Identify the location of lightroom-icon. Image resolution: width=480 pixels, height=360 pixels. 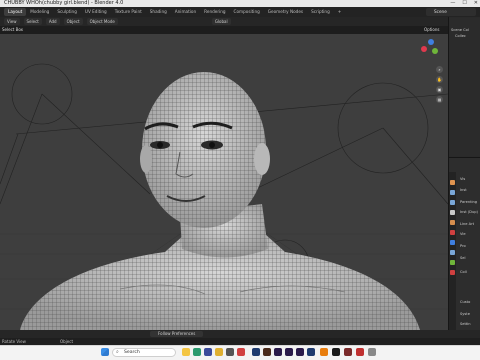
(311, 352).